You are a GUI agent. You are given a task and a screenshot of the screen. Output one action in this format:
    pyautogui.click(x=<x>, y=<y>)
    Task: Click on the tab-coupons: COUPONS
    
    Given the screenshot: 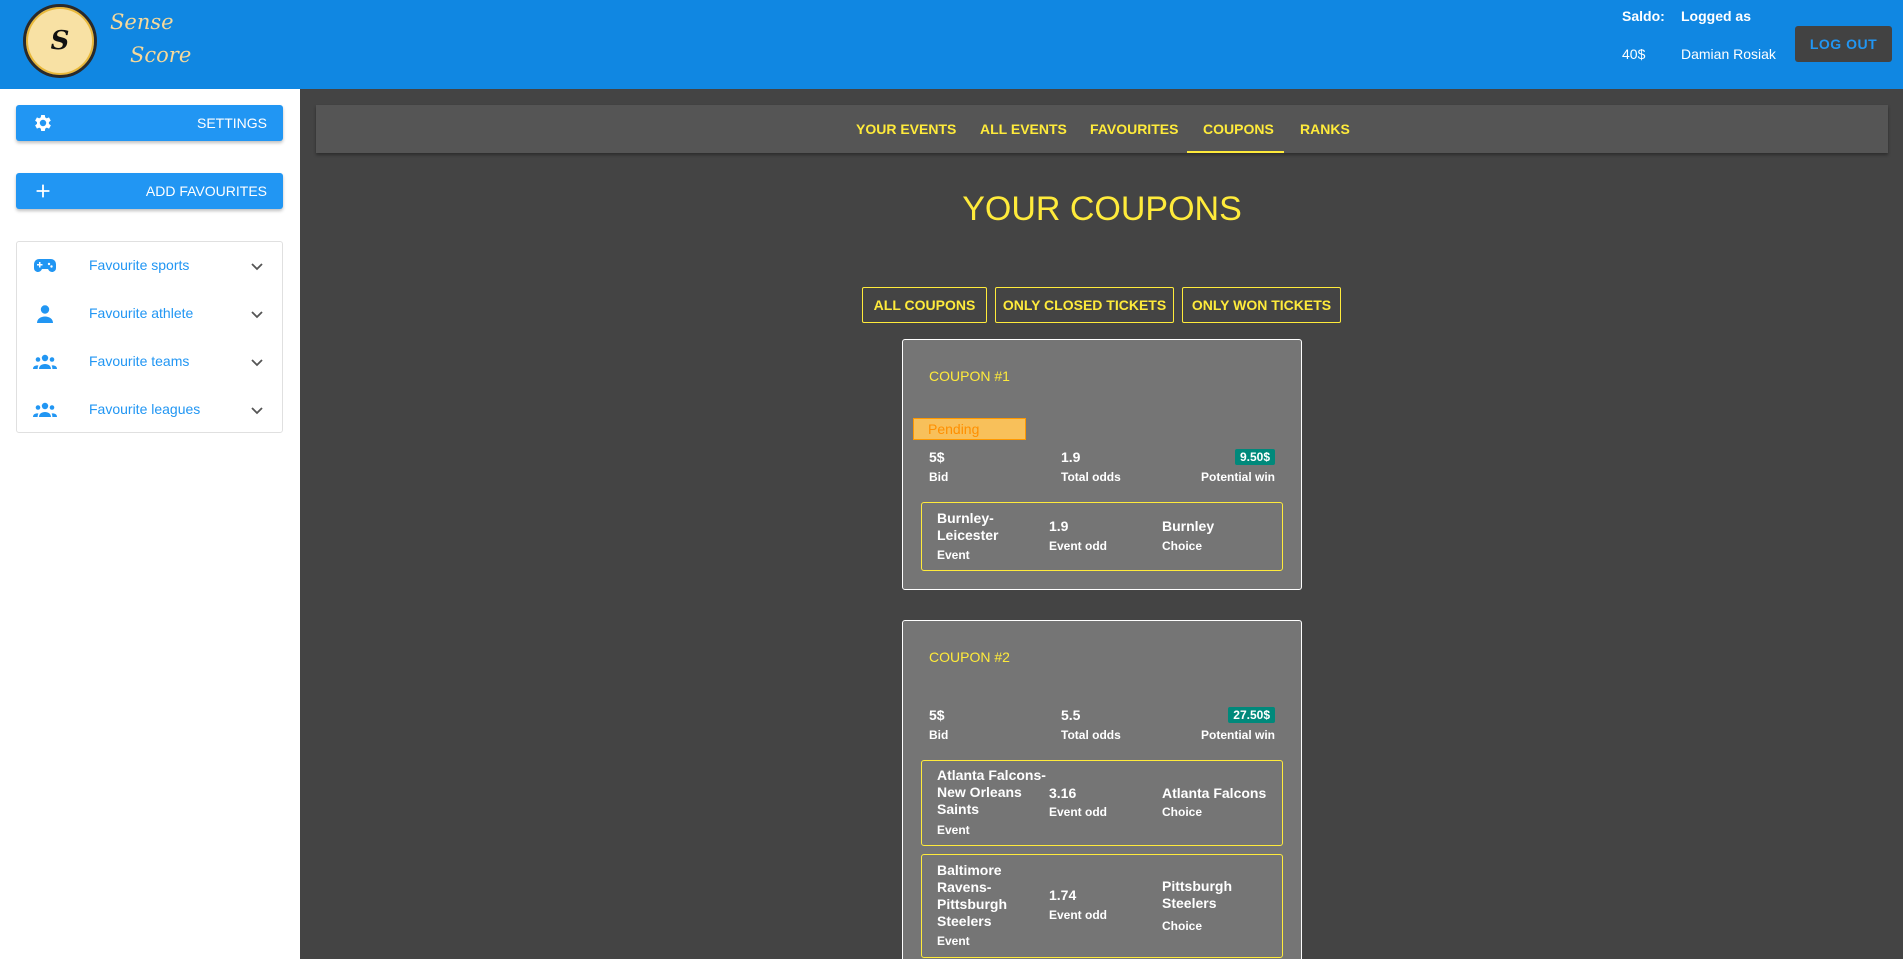 What is the action you would take?
    pyautogui.click(x=1238, y=129)
    